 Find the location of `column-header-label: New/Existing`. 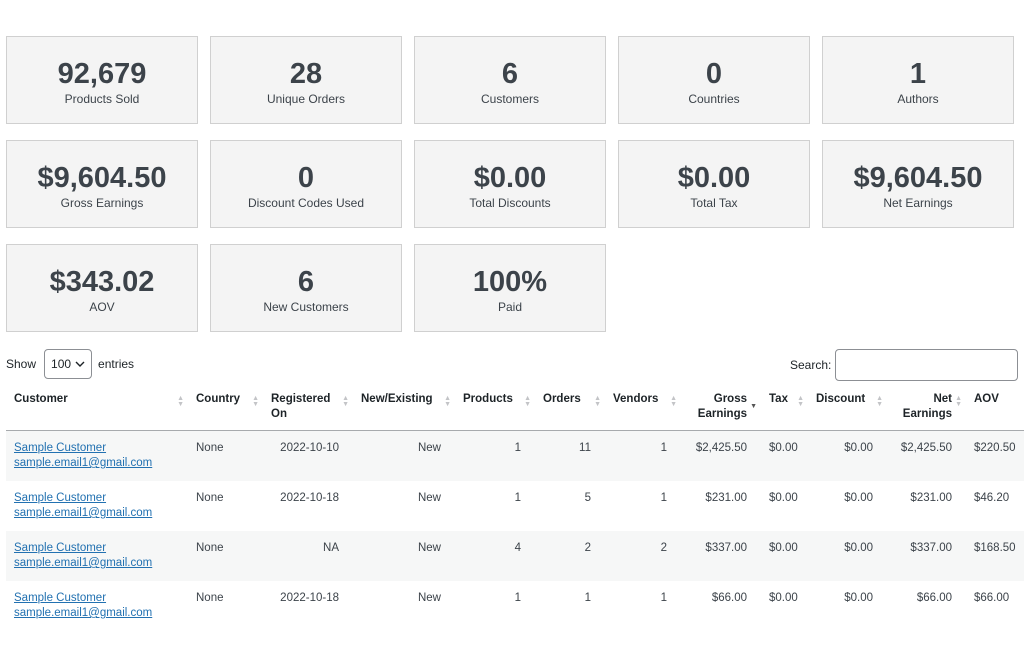

column-header-label: New/Existing is located at coordinates (397, 399).